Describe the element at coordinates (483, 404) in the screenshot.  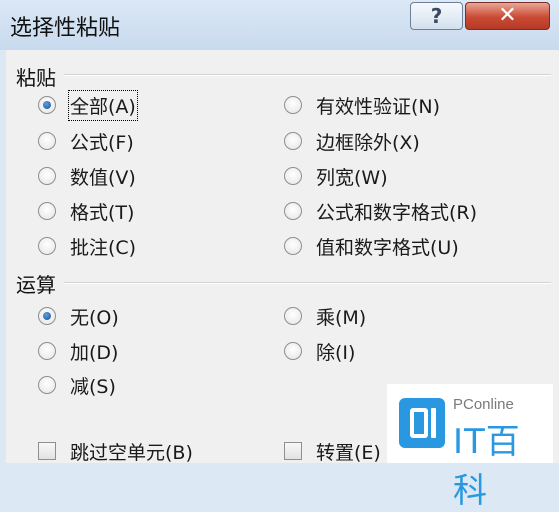
I see `watermark-site-name: PConline` at that location.